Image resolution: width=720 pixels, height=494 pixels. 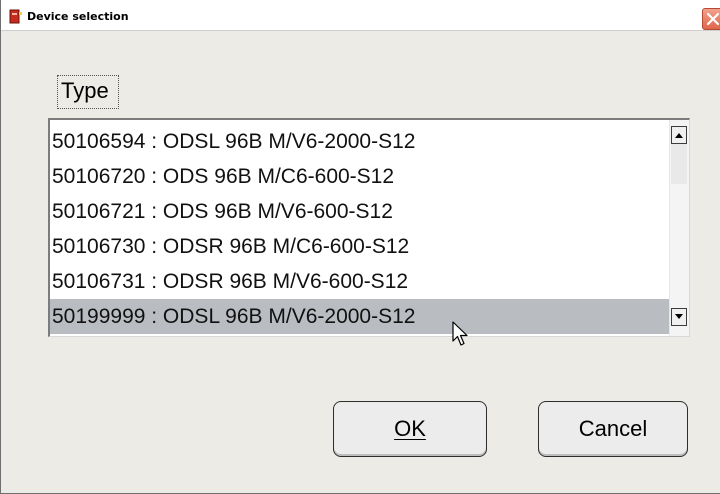 I want to click on close-icon, so click(x=713, y=19).